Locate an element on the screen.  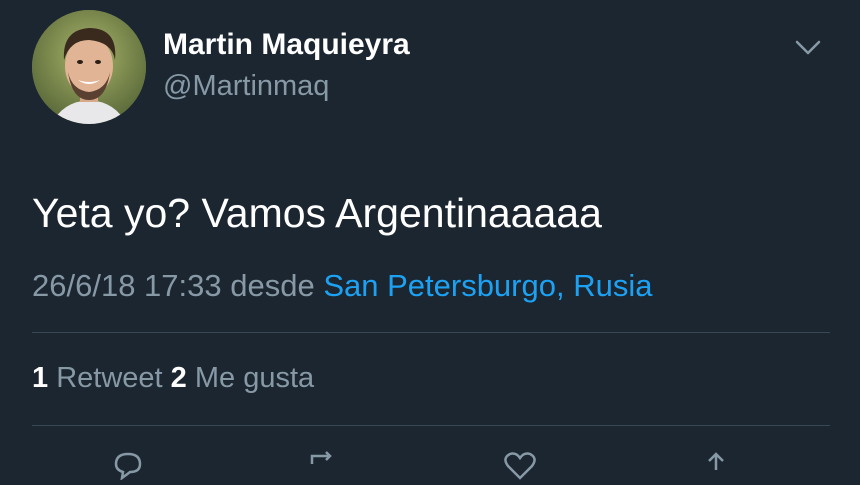
tweet-actions is located at coordinates (430, 460).